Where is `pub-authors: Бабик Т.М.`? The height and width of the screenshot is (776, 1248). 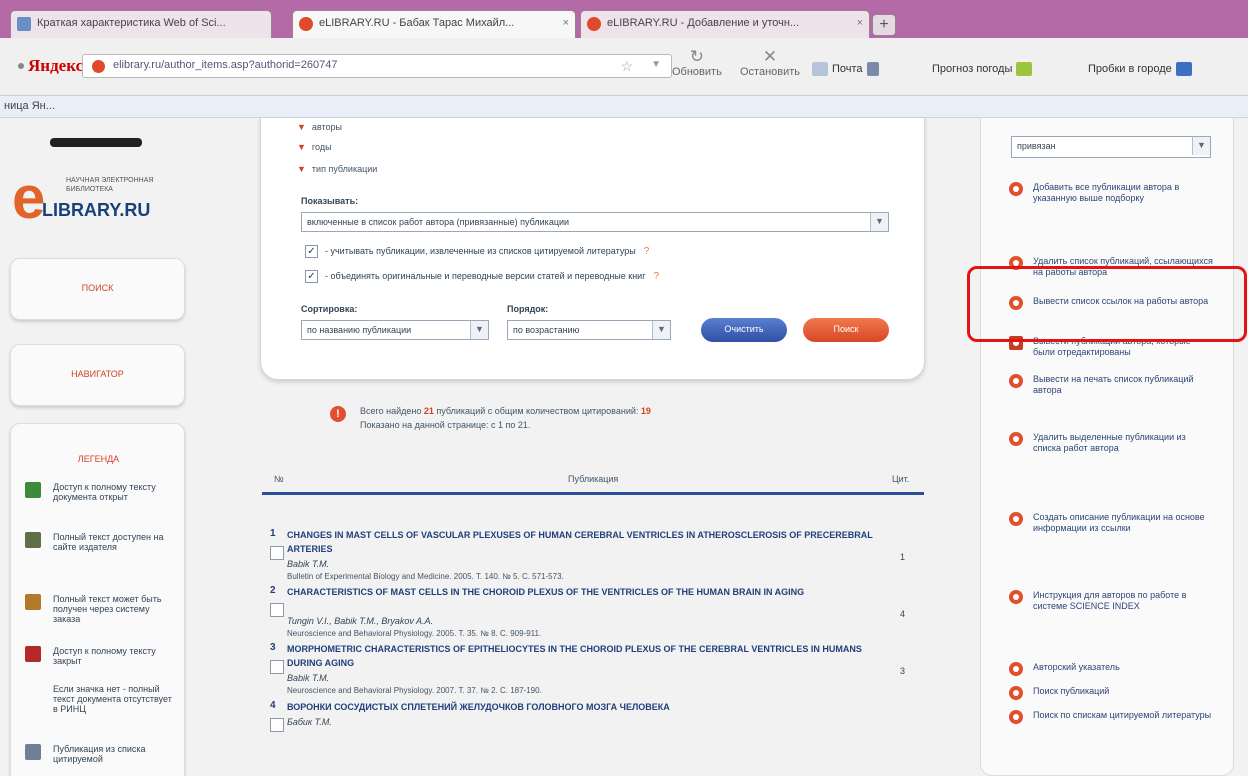
pub-authors: Бабик Т.М. is located at coordinates (309, 722).